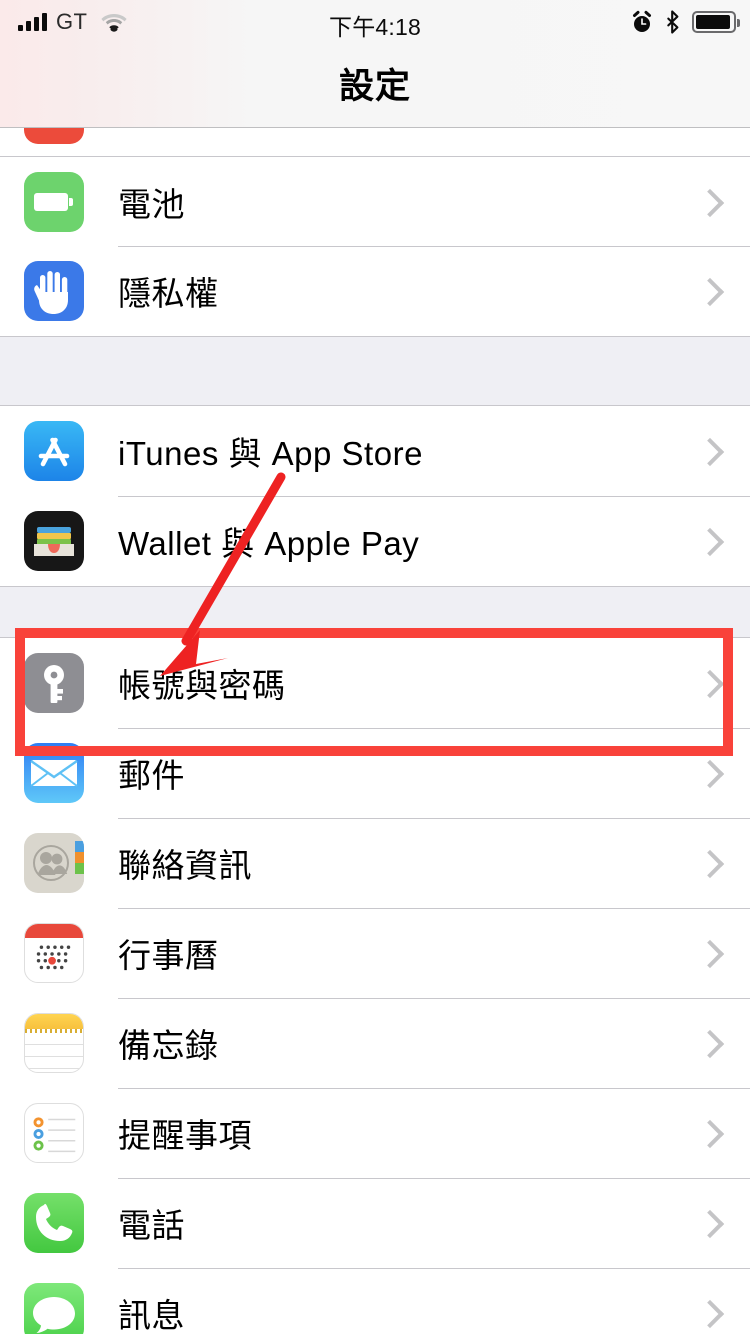 This screenshot has height=1334, width=750. What do you see at coordinates (54, 1043) in the screenshot?
I see `notes-icon` at bounding box center [54, 1043].